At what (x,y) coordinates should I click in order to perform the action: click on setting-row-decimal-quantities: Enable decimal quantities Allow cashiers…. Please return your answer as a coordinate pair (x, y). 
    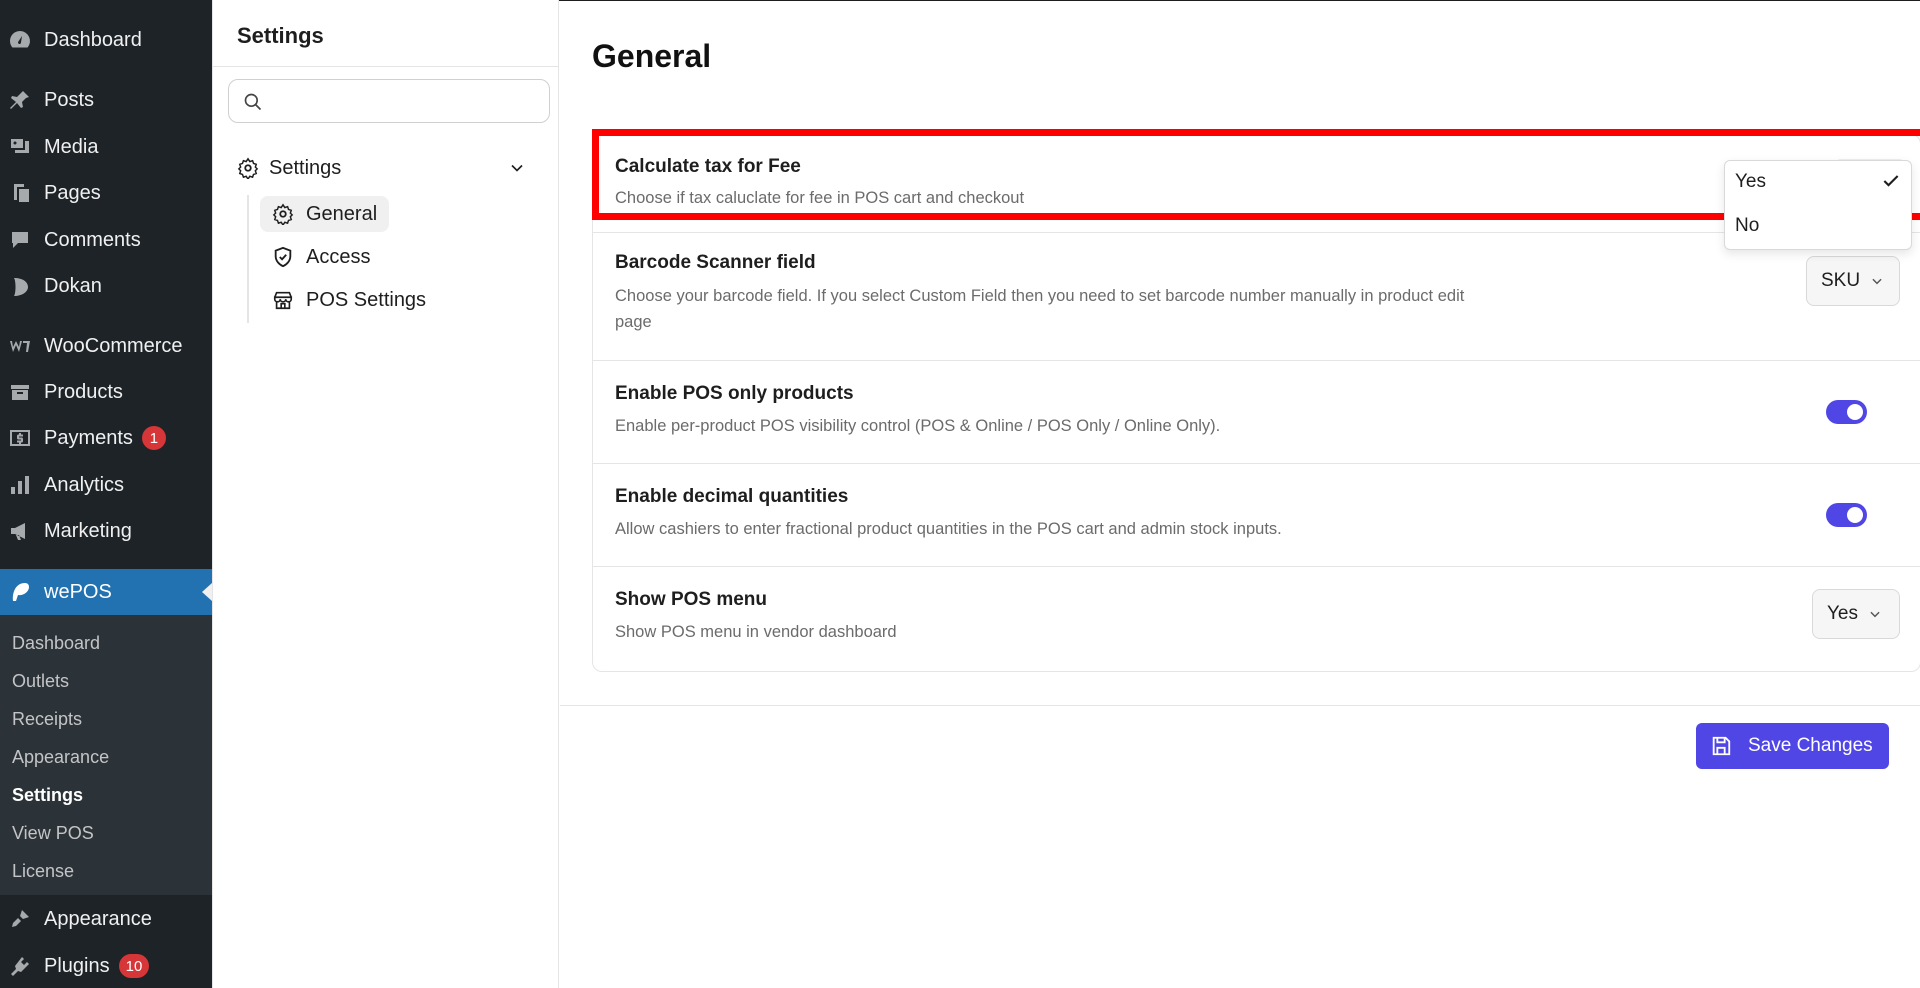
    Looking at the image, I should click on (1256, 515).